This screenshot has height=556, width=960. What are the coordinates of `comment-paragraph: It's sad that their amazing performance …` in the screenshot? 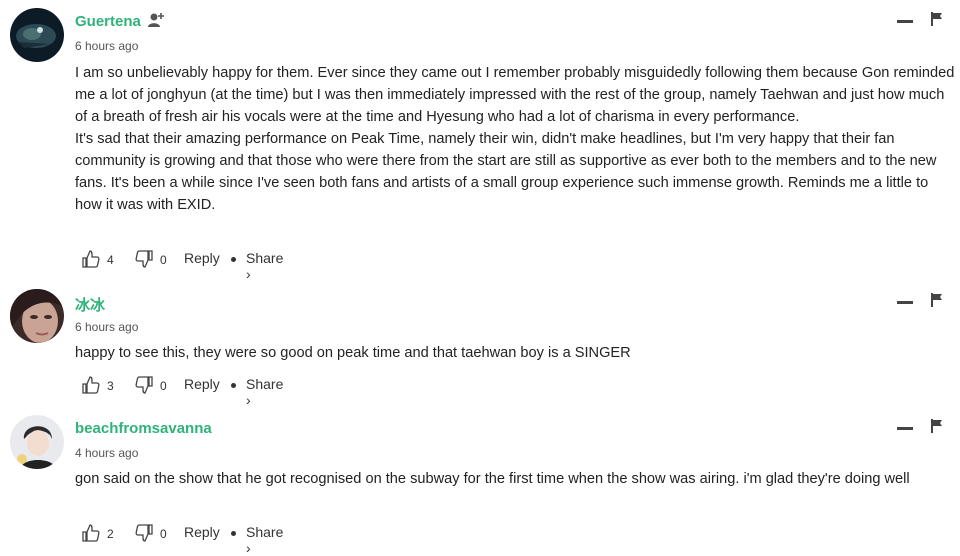 It's located at (506, 172).